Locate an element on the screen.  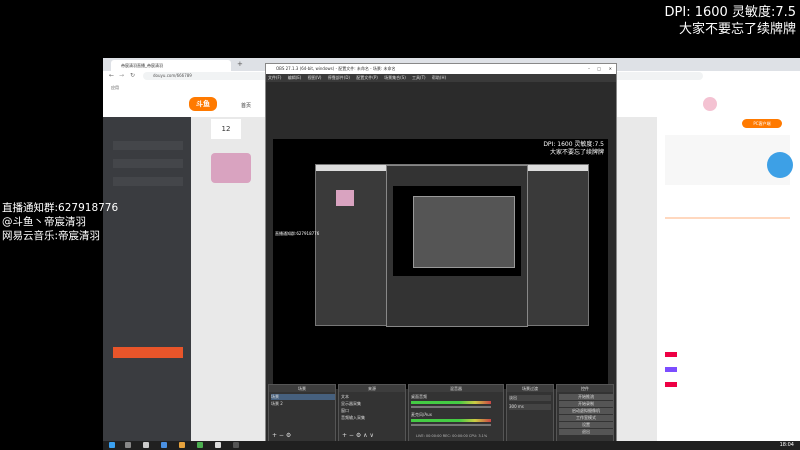
obs-icon is located at coordinates (236, 445).